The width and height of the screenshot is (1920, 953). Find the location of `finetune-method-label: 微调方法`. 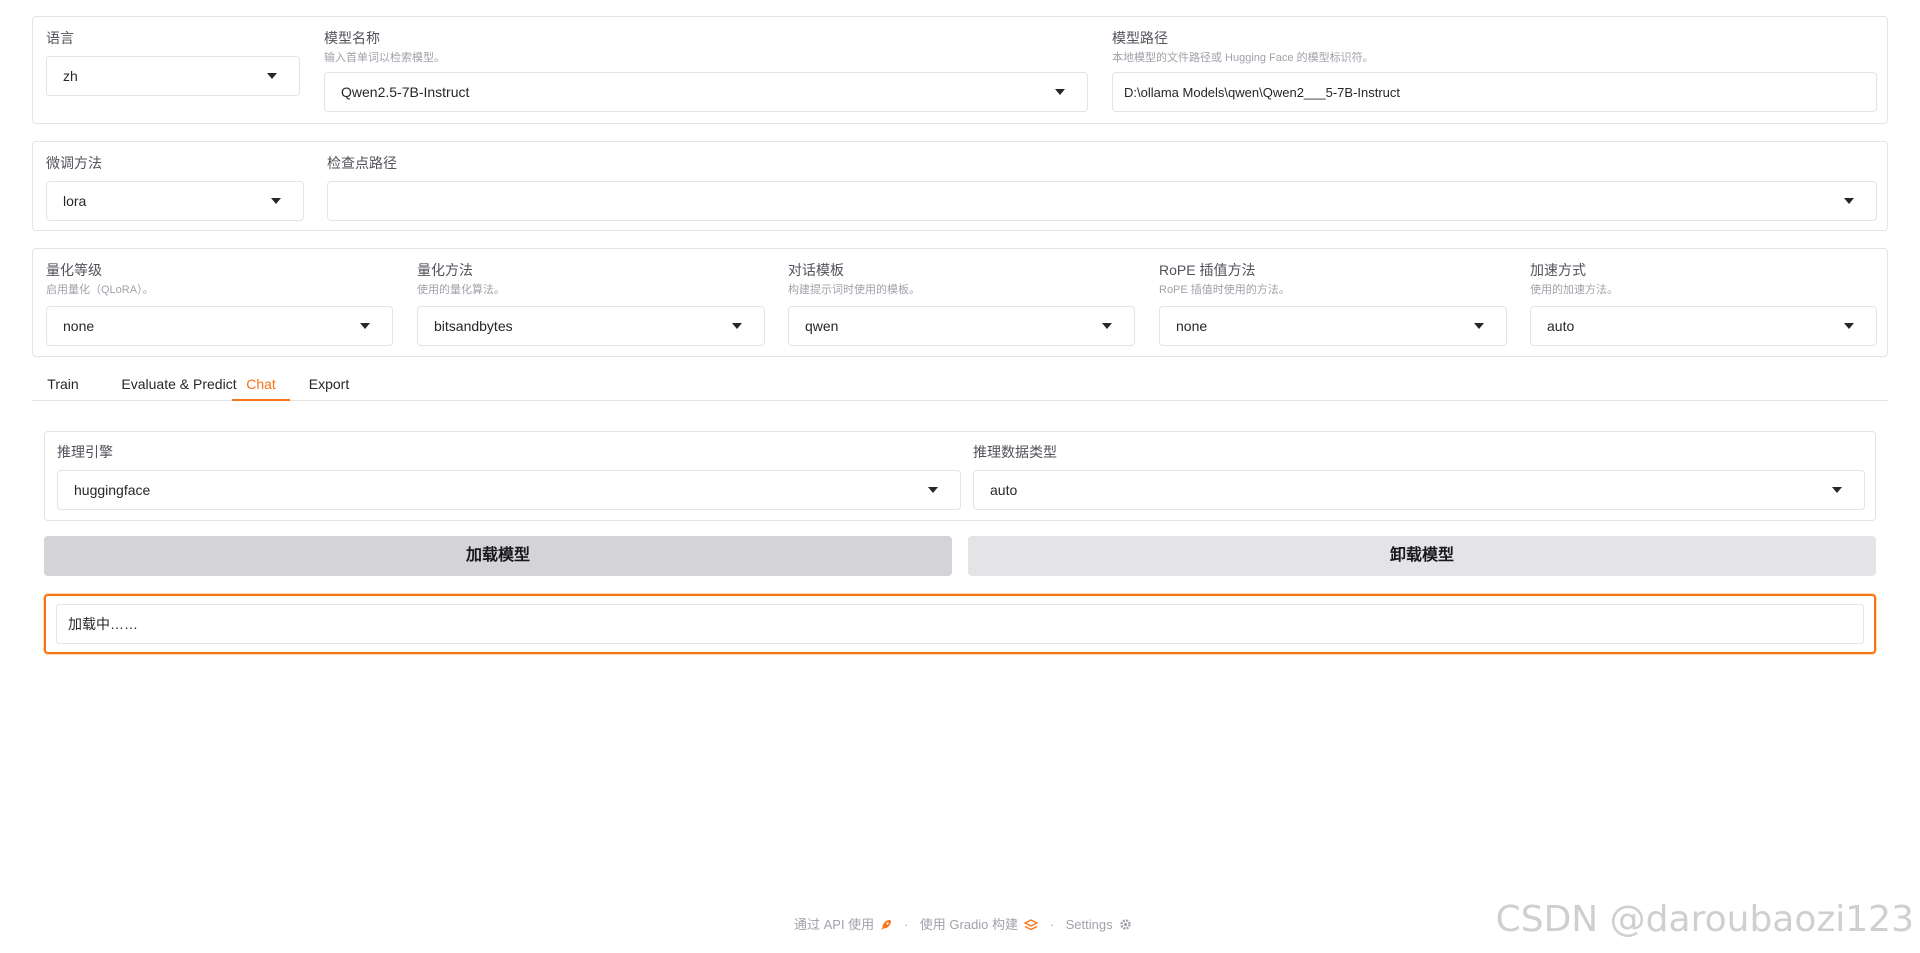

finetune-method-label: 微调方法 is located at coordinates (74, 163).